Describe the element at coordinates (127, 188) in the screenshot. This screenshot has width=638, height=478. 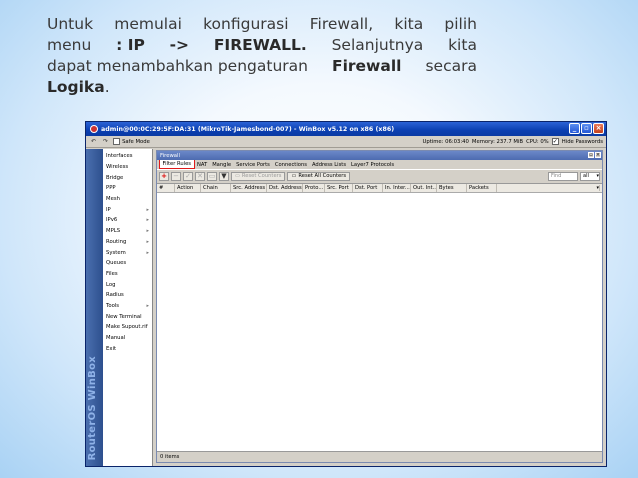
I see `menu-item-ppp: PPP` at that location.